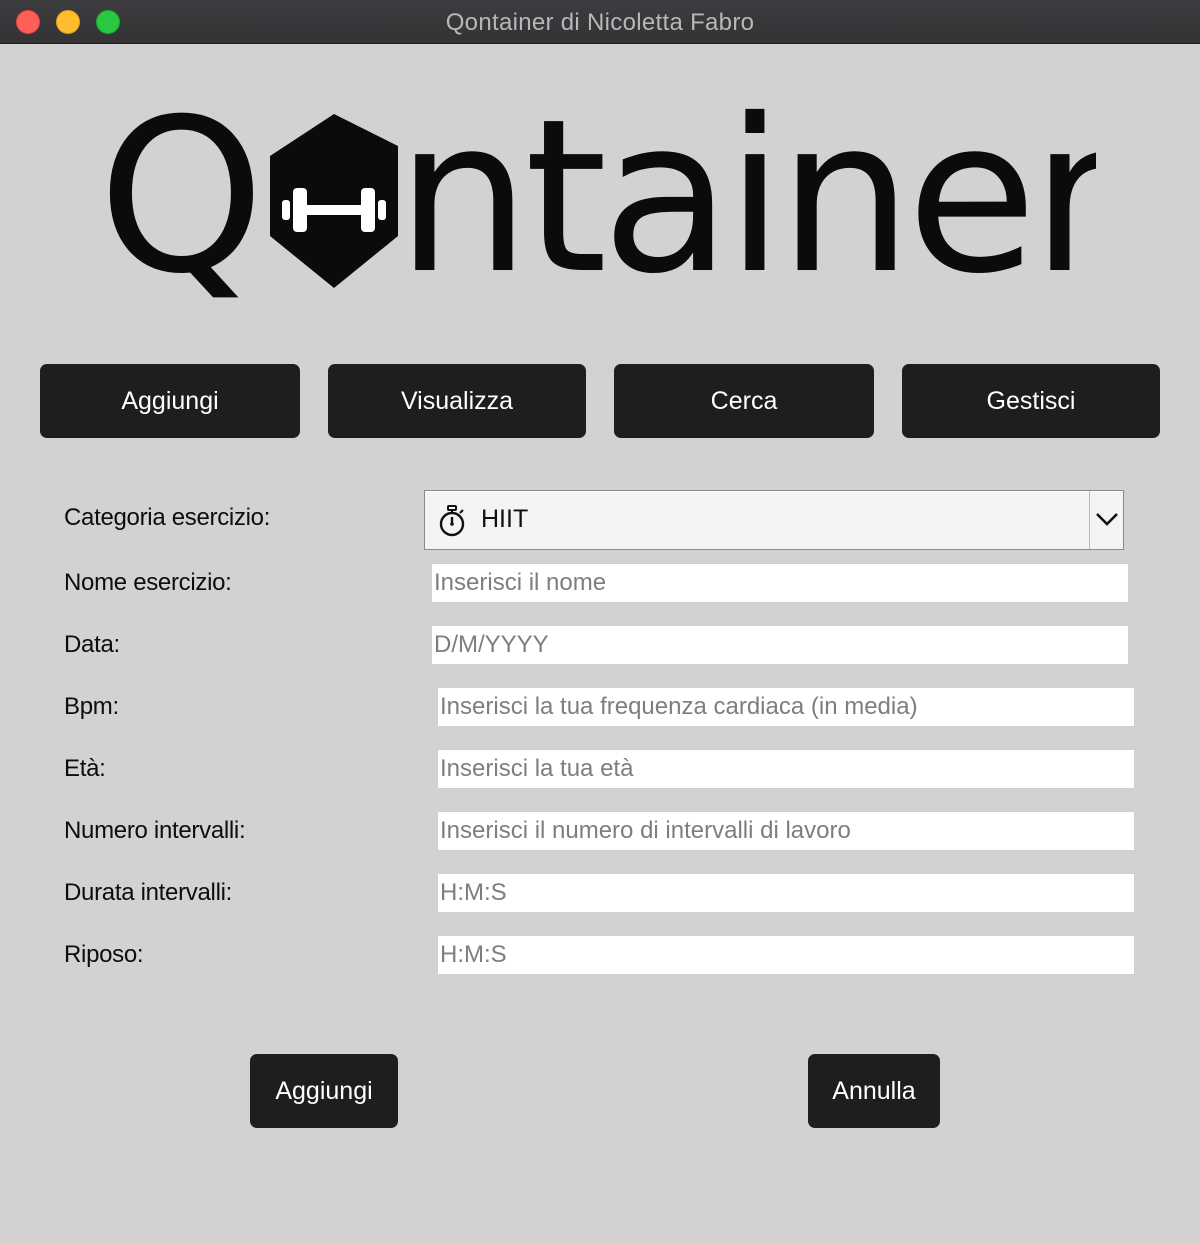 The image size is (1200, 1244). What do you see at coordinates (874, 1091) in the screenshot?
I see `cancel-button: Annulla` at bounding box center [874, 1091].